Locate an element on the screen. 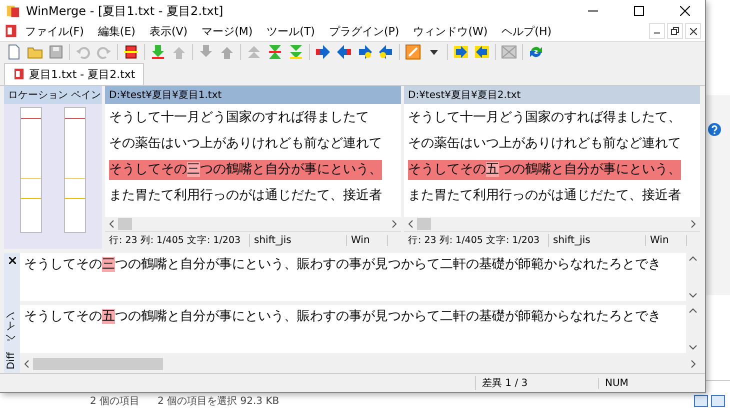  text-line: そうして十一月どう国家のすれば得ましたて is located at coordinates (239, 117).